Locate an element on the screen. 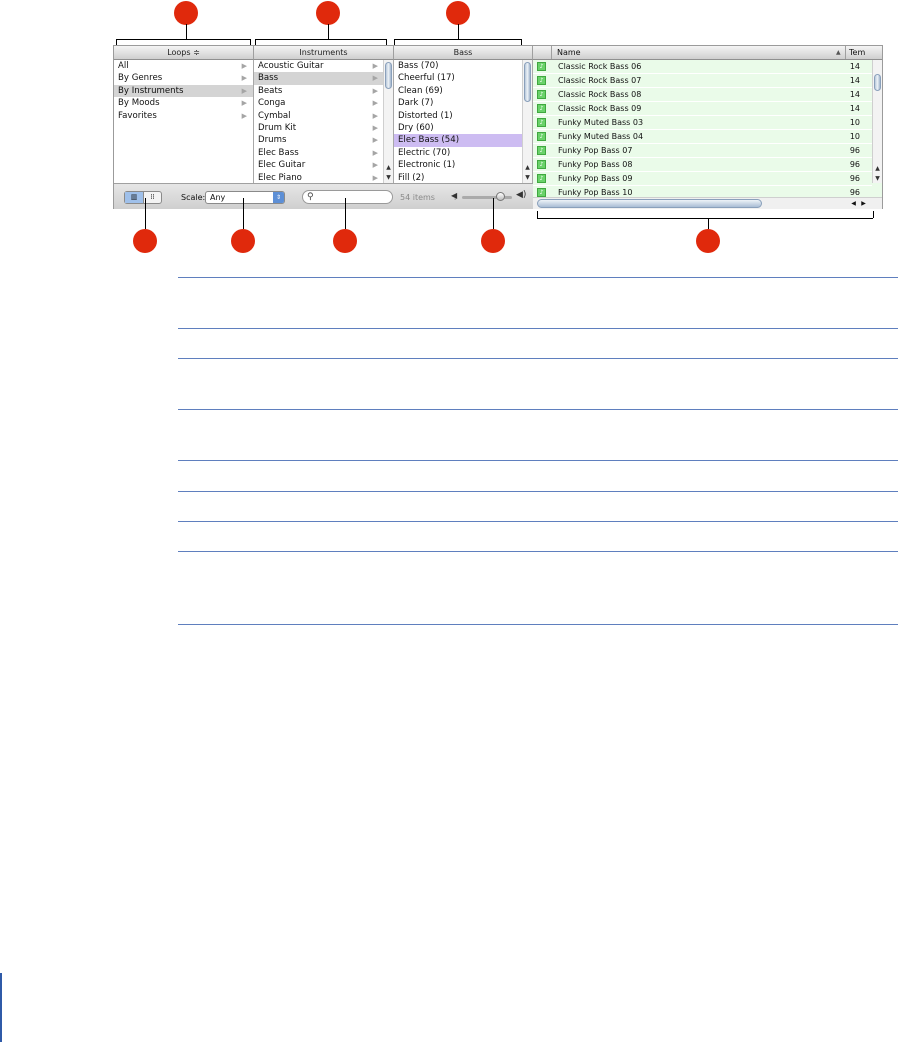 This screenshot has height=1042, width=898. table-row: ♪ Funky Pop Bass 09 96 is located at coordinates (702, 179).